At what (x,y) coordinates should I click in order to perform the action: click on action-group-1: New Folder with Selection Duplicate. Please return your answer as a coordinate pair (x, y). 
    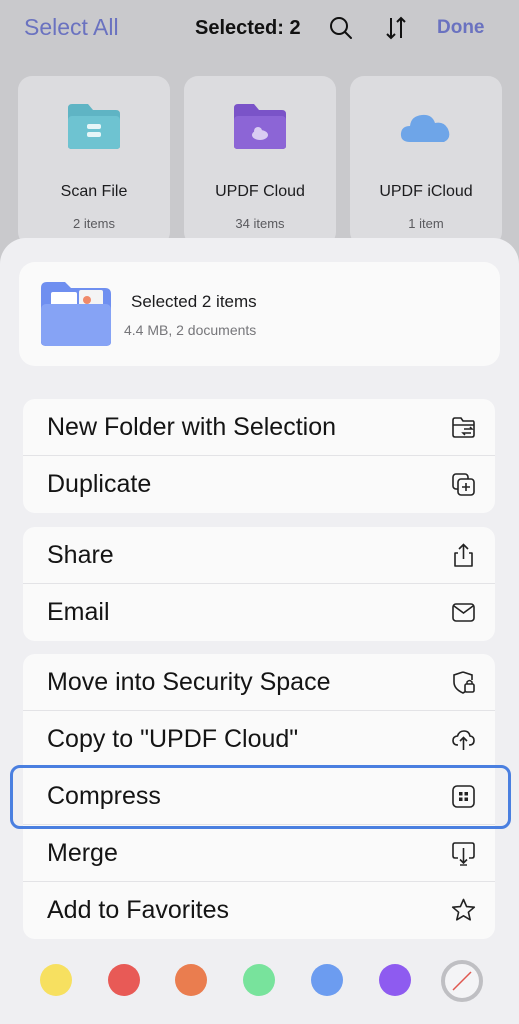
    Looking at the image, I should click on (259, 456).